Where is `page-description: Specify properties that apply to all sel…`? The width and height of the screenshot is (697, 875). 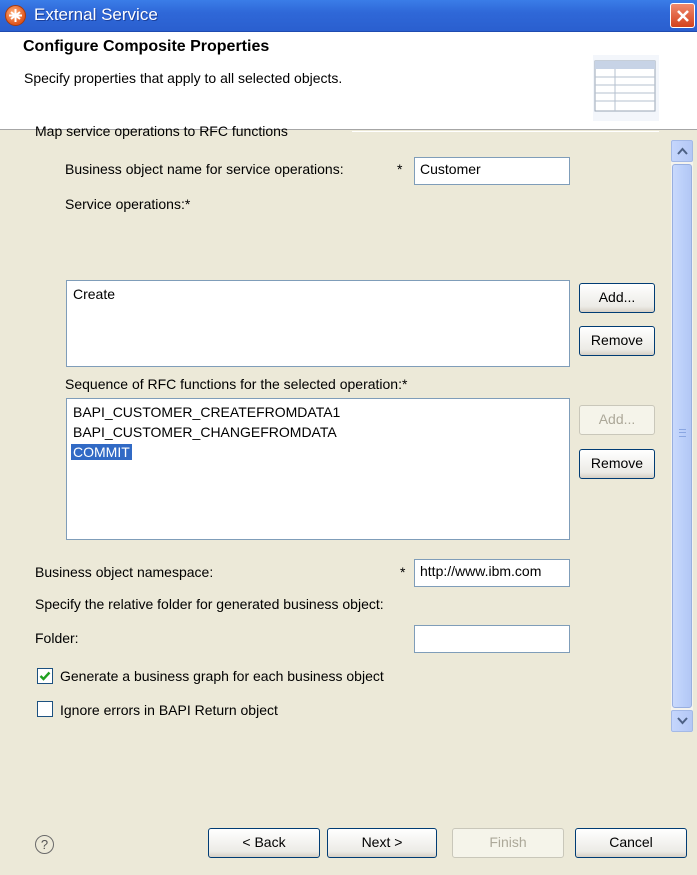
page-description: Specify properties that apply to all sel… is located at coordinates (183, 78).